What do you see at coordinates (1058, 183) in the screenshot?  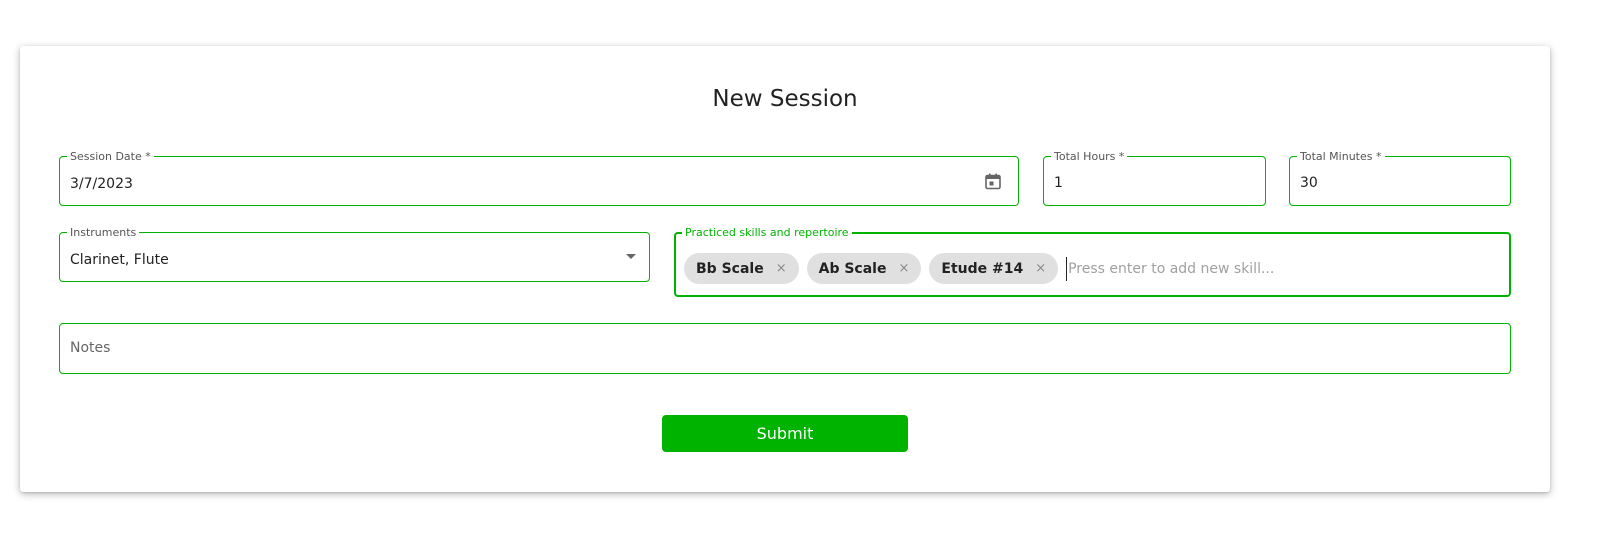 I see `total-hours-value: 1` at bounding box center [1058, 183].